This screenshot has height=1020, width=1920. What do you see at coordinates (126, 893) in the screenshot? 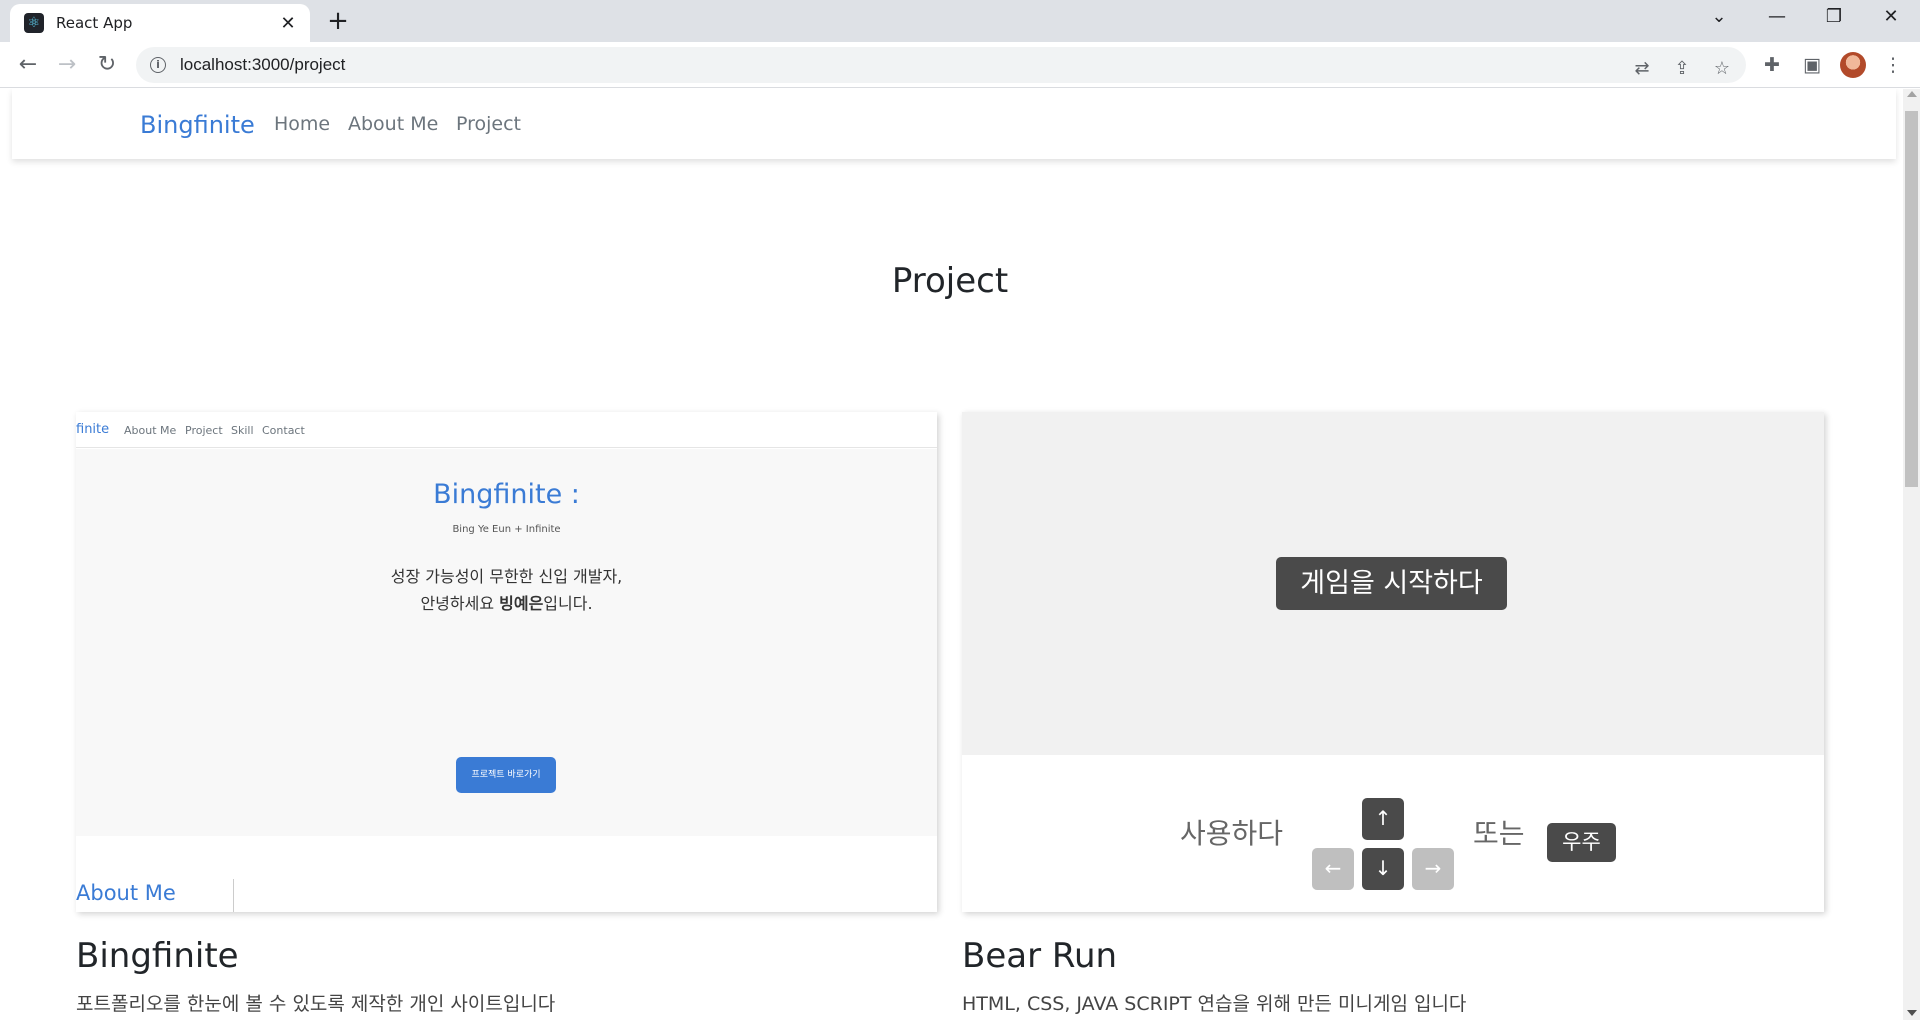
I see `preview-about-heading: About Me` at bounding box center [126, 893].